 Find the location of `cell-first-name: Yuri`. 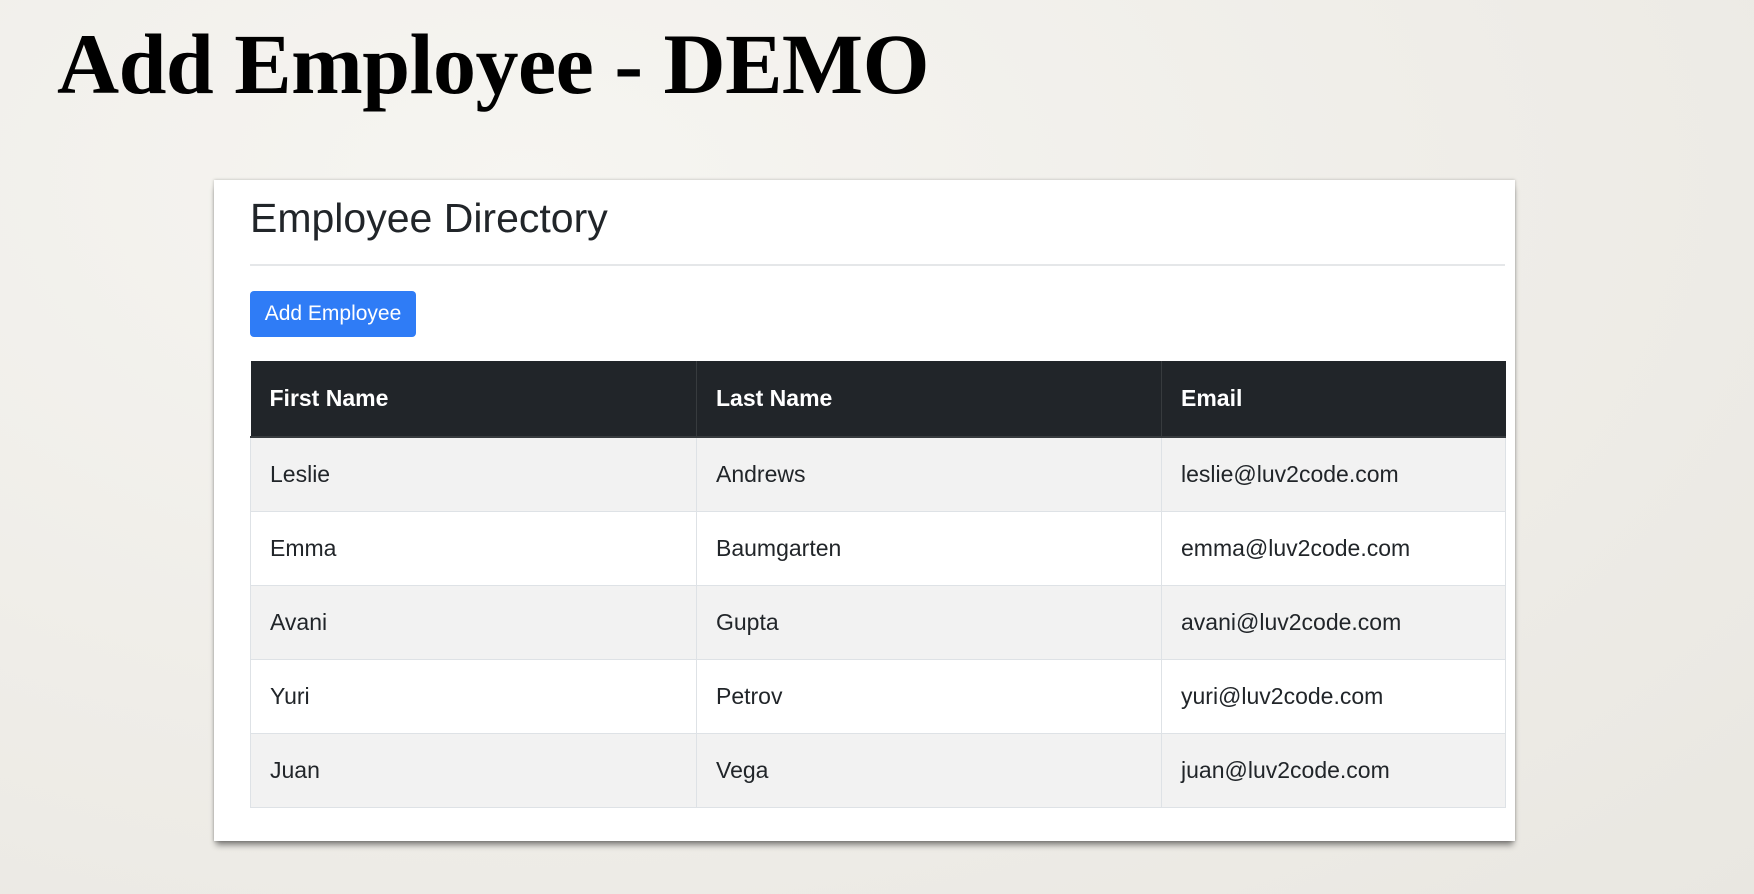

cell-first-name: Yuri is located at coordinates (473, 696).